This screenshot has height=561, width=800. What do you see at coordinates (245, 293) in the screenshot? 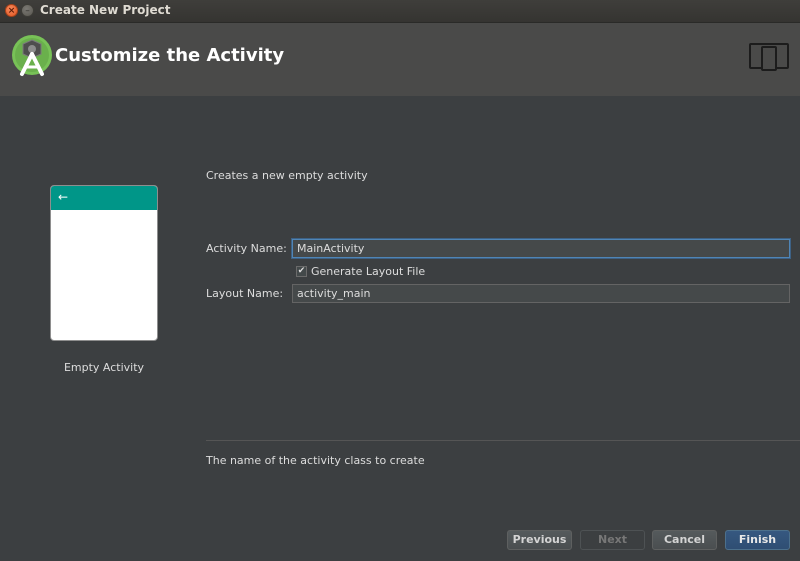
I see `layout-name-label: Layout Name:` at bounding box center [245, 293].